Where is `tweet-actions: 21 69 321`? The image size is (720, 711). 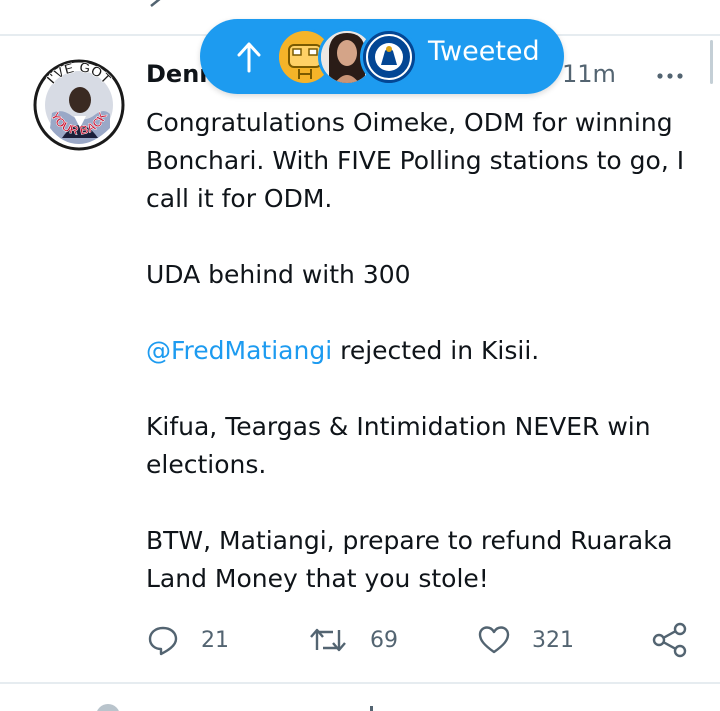 tweet-actions: 21 69 321 is located at coordinates (360, 640).